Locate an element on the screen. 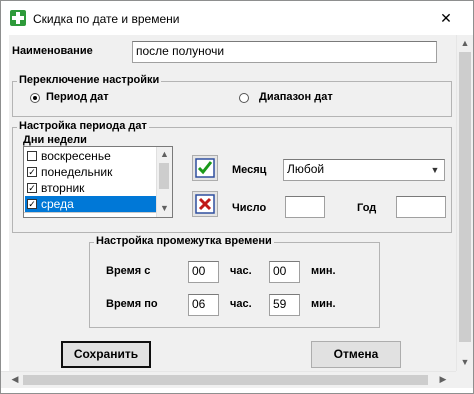 The height and width of the screenshot is (394, 474). tuesday-checkbox: ✓ is located at coordinates (32, 188).